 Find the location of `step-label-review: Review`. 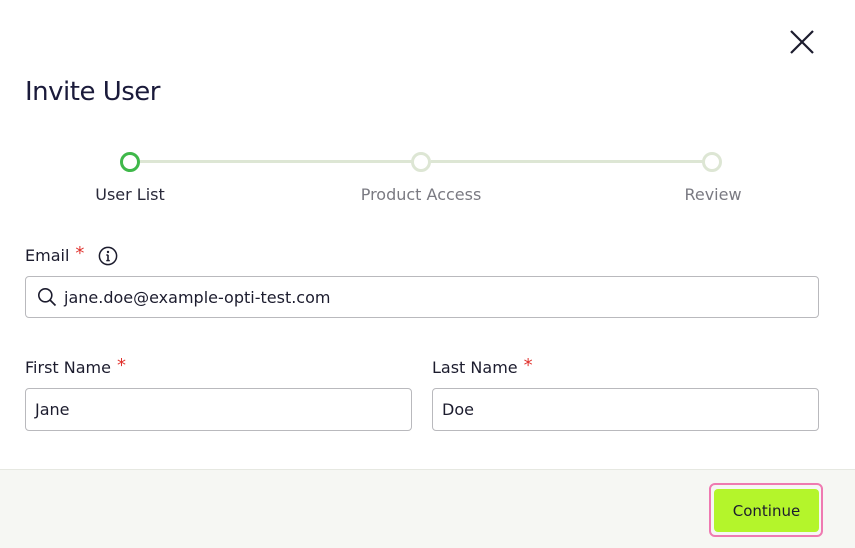

step-label-review: Review is located at coordinates (713, 194).